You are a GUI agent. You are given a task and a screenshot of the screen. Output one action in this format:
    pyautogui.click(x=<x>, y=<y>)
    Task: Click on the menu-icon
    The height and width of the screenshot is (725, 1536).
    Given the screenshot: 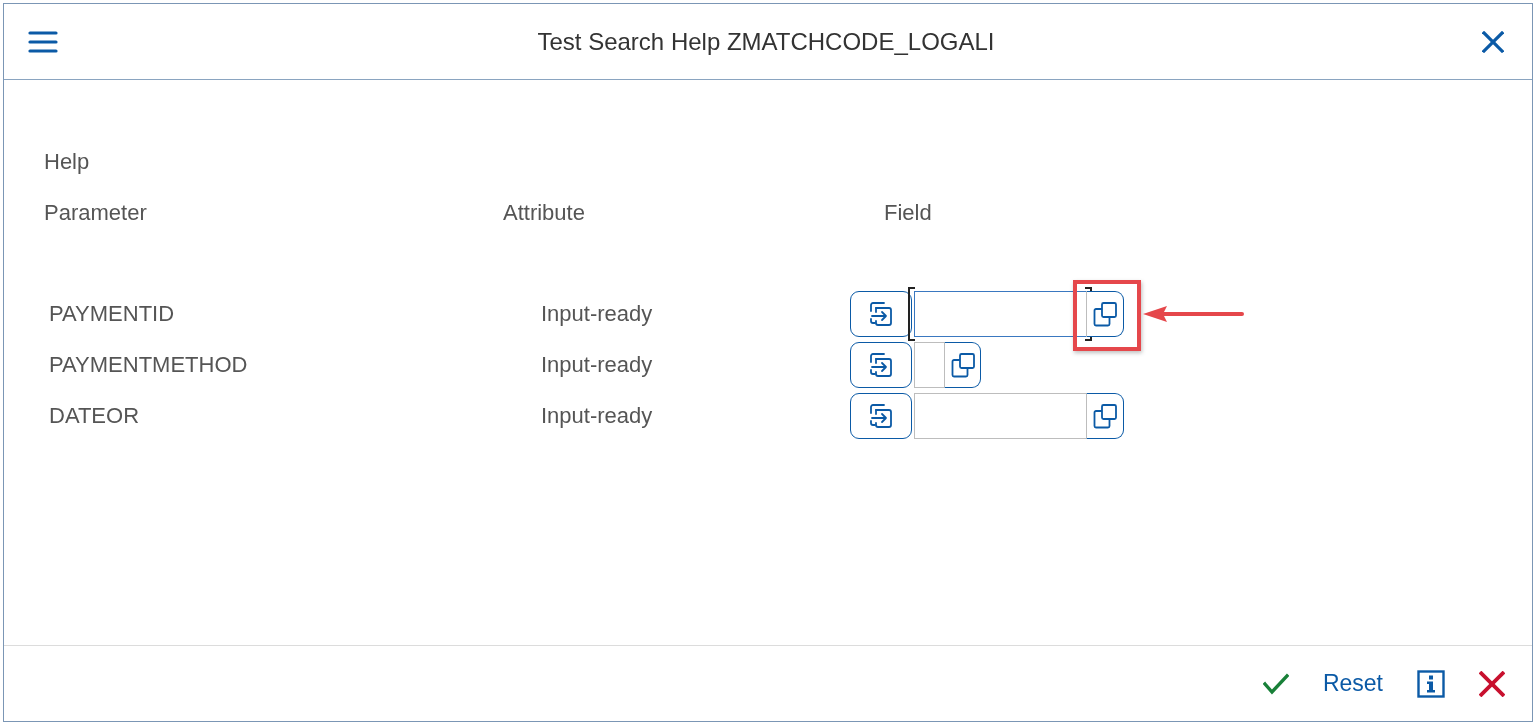 What is the action you would take?
    pyautogui.click(x=43, y=41)
    